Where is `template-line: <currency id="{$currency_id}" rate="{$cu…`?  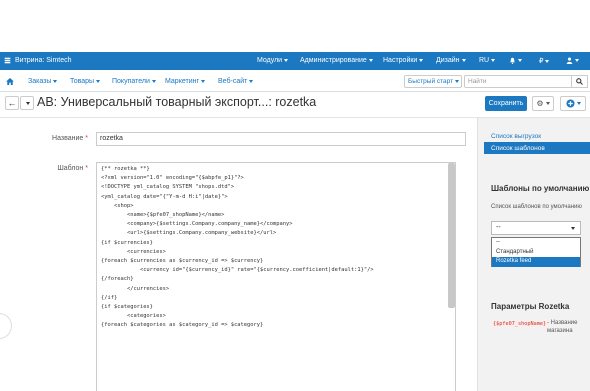
template-line: <currency id="{$currency_id}" rate="{$cu… is located at coordinates (237, 270).